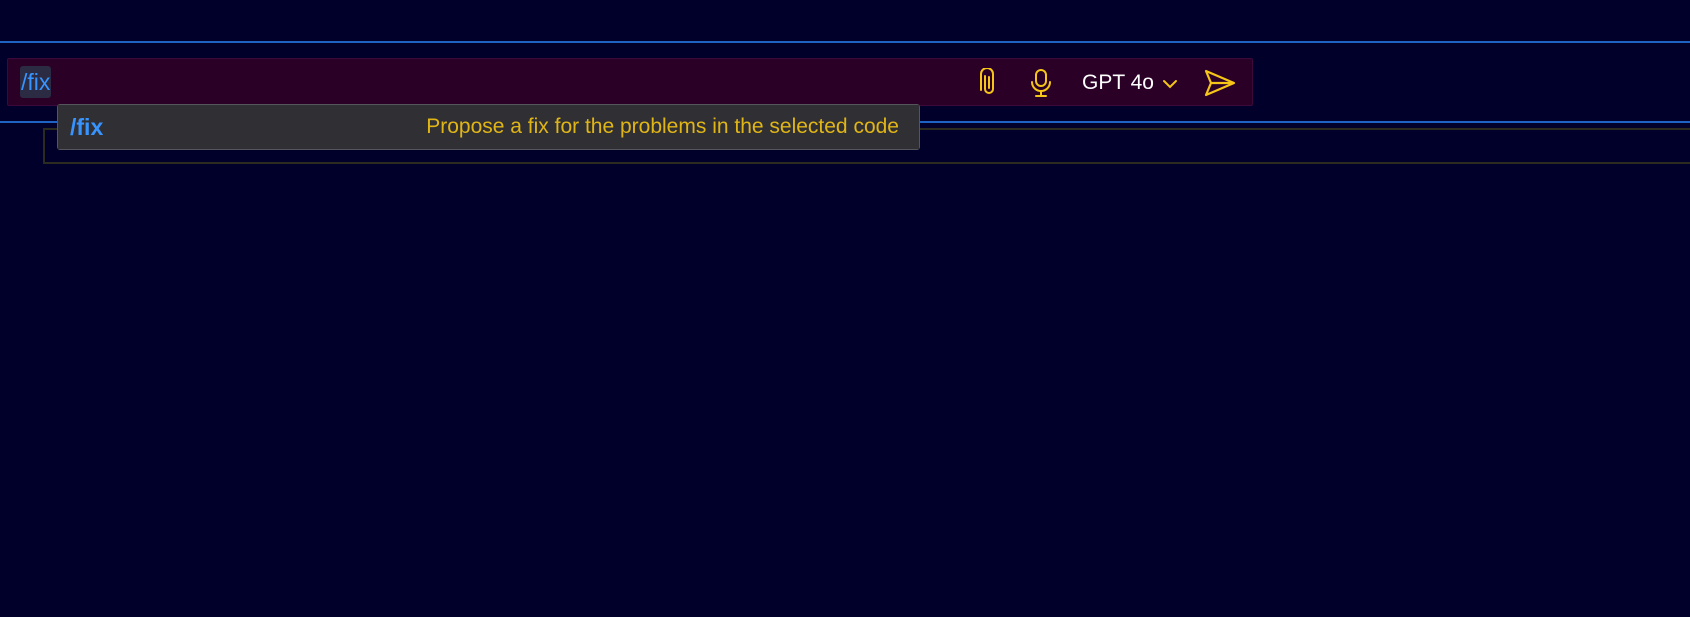 The height and width of the screenshot is (617, 1690). Describe the element at coordinates (845, 42) in the screenshot. I see `inline-chat-top-border` at that location.